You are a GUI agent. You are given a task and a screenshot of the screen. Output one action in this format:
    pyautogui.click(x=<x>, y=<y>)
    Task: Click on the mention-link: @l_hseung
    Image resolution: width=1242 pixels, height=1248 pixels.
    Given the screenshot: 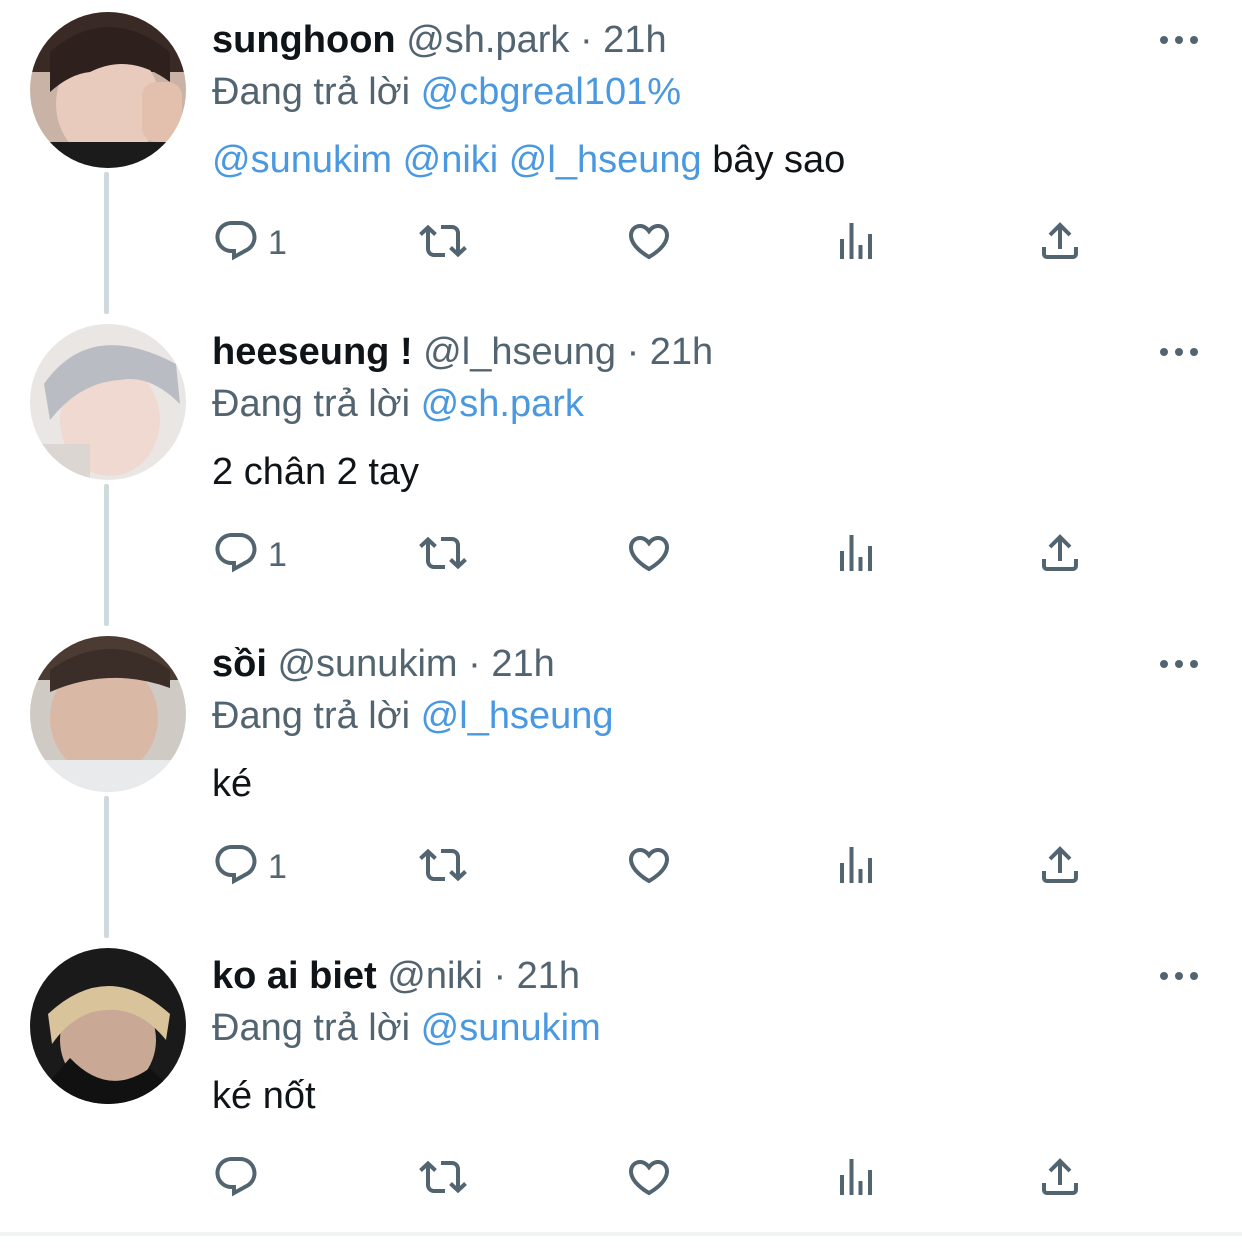 What is the action you would take?
    pyautogui.click(x=605, y=160)
    